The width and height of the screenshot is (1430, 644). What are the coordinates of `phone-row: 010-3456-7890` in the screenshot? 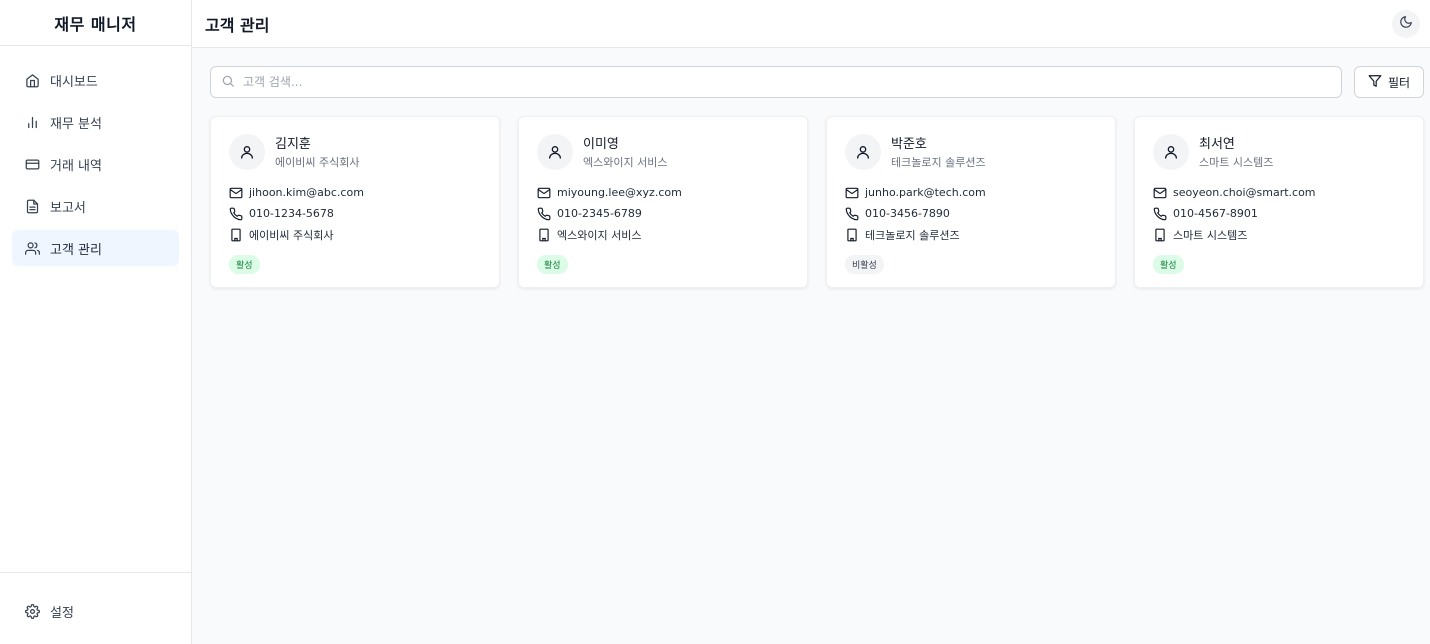 It's located at (971, 213).